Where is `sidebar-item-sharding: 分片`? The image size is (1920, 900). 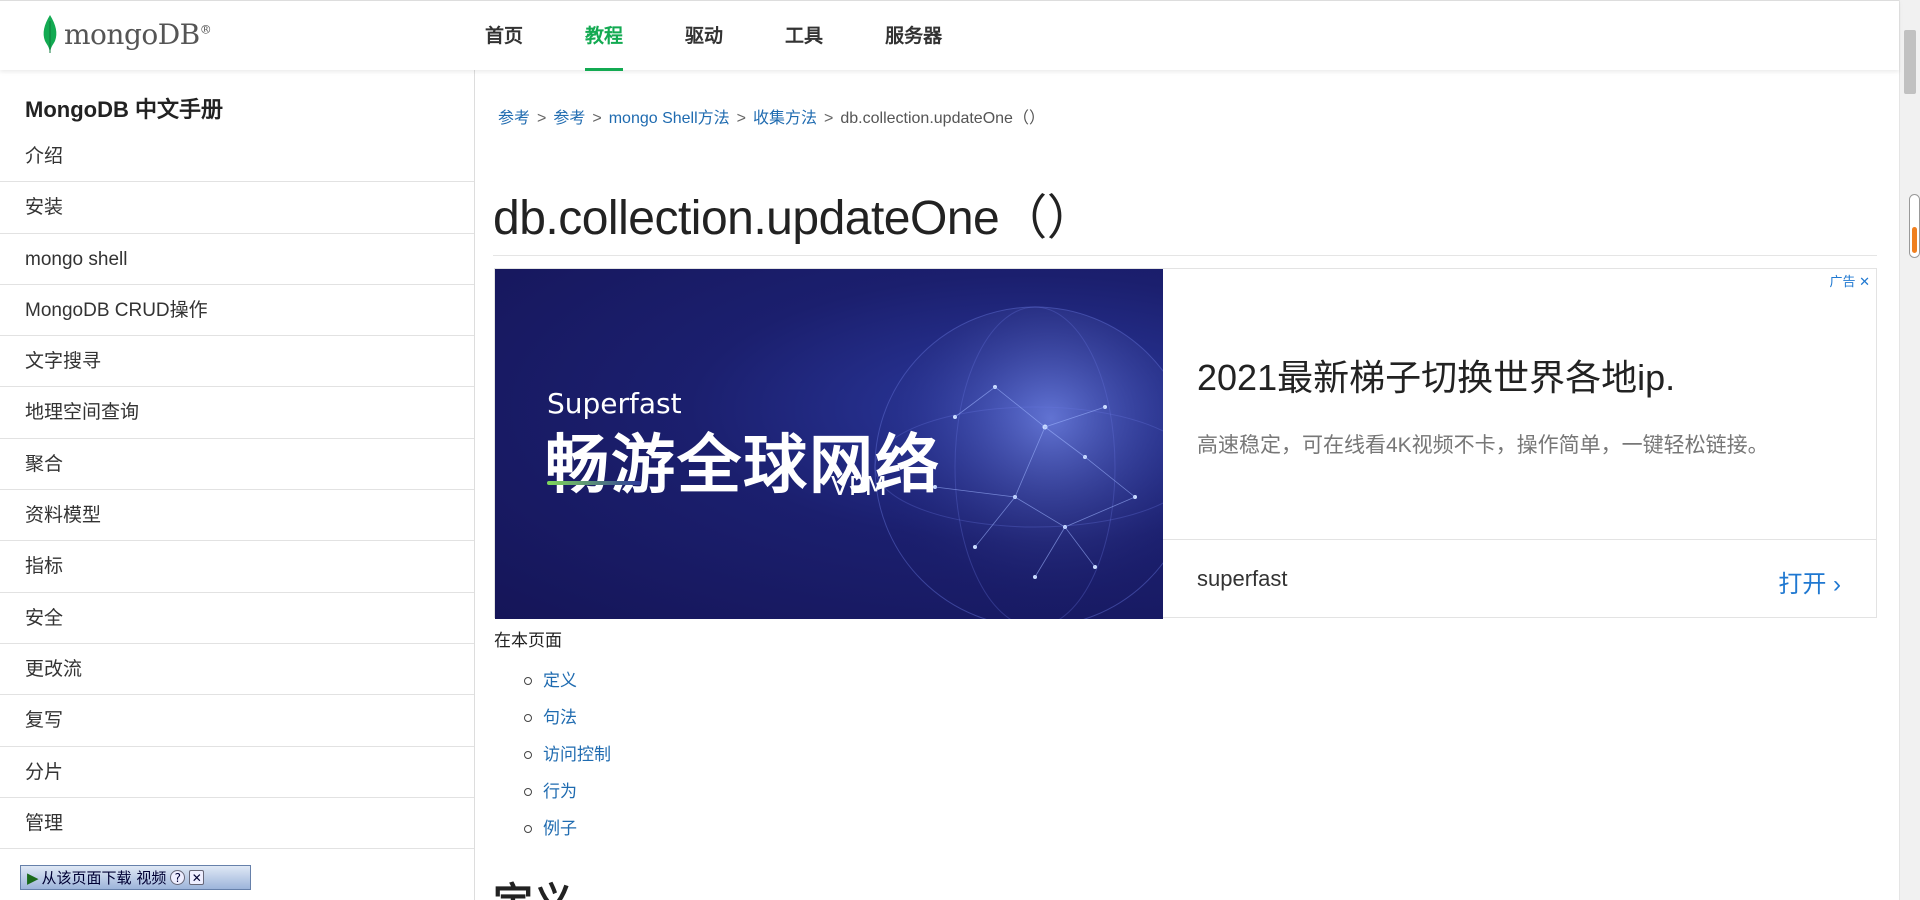
sidebar-item-sharding: 分片 is located at coordinates (237, 772).